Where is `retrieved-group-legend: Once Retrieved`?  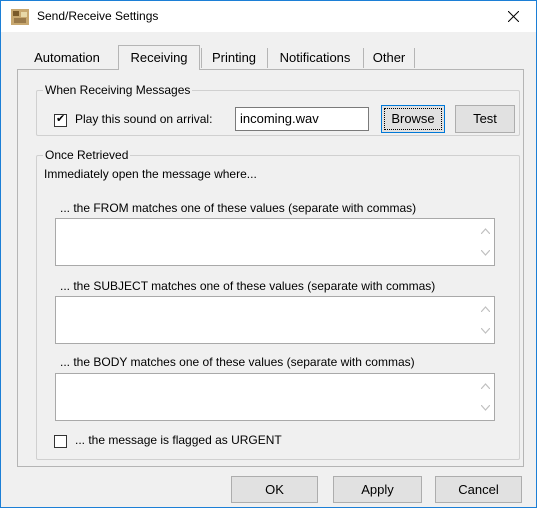
retrieved-group-legend: Once Retrieved is located at coordinates (87, 155).